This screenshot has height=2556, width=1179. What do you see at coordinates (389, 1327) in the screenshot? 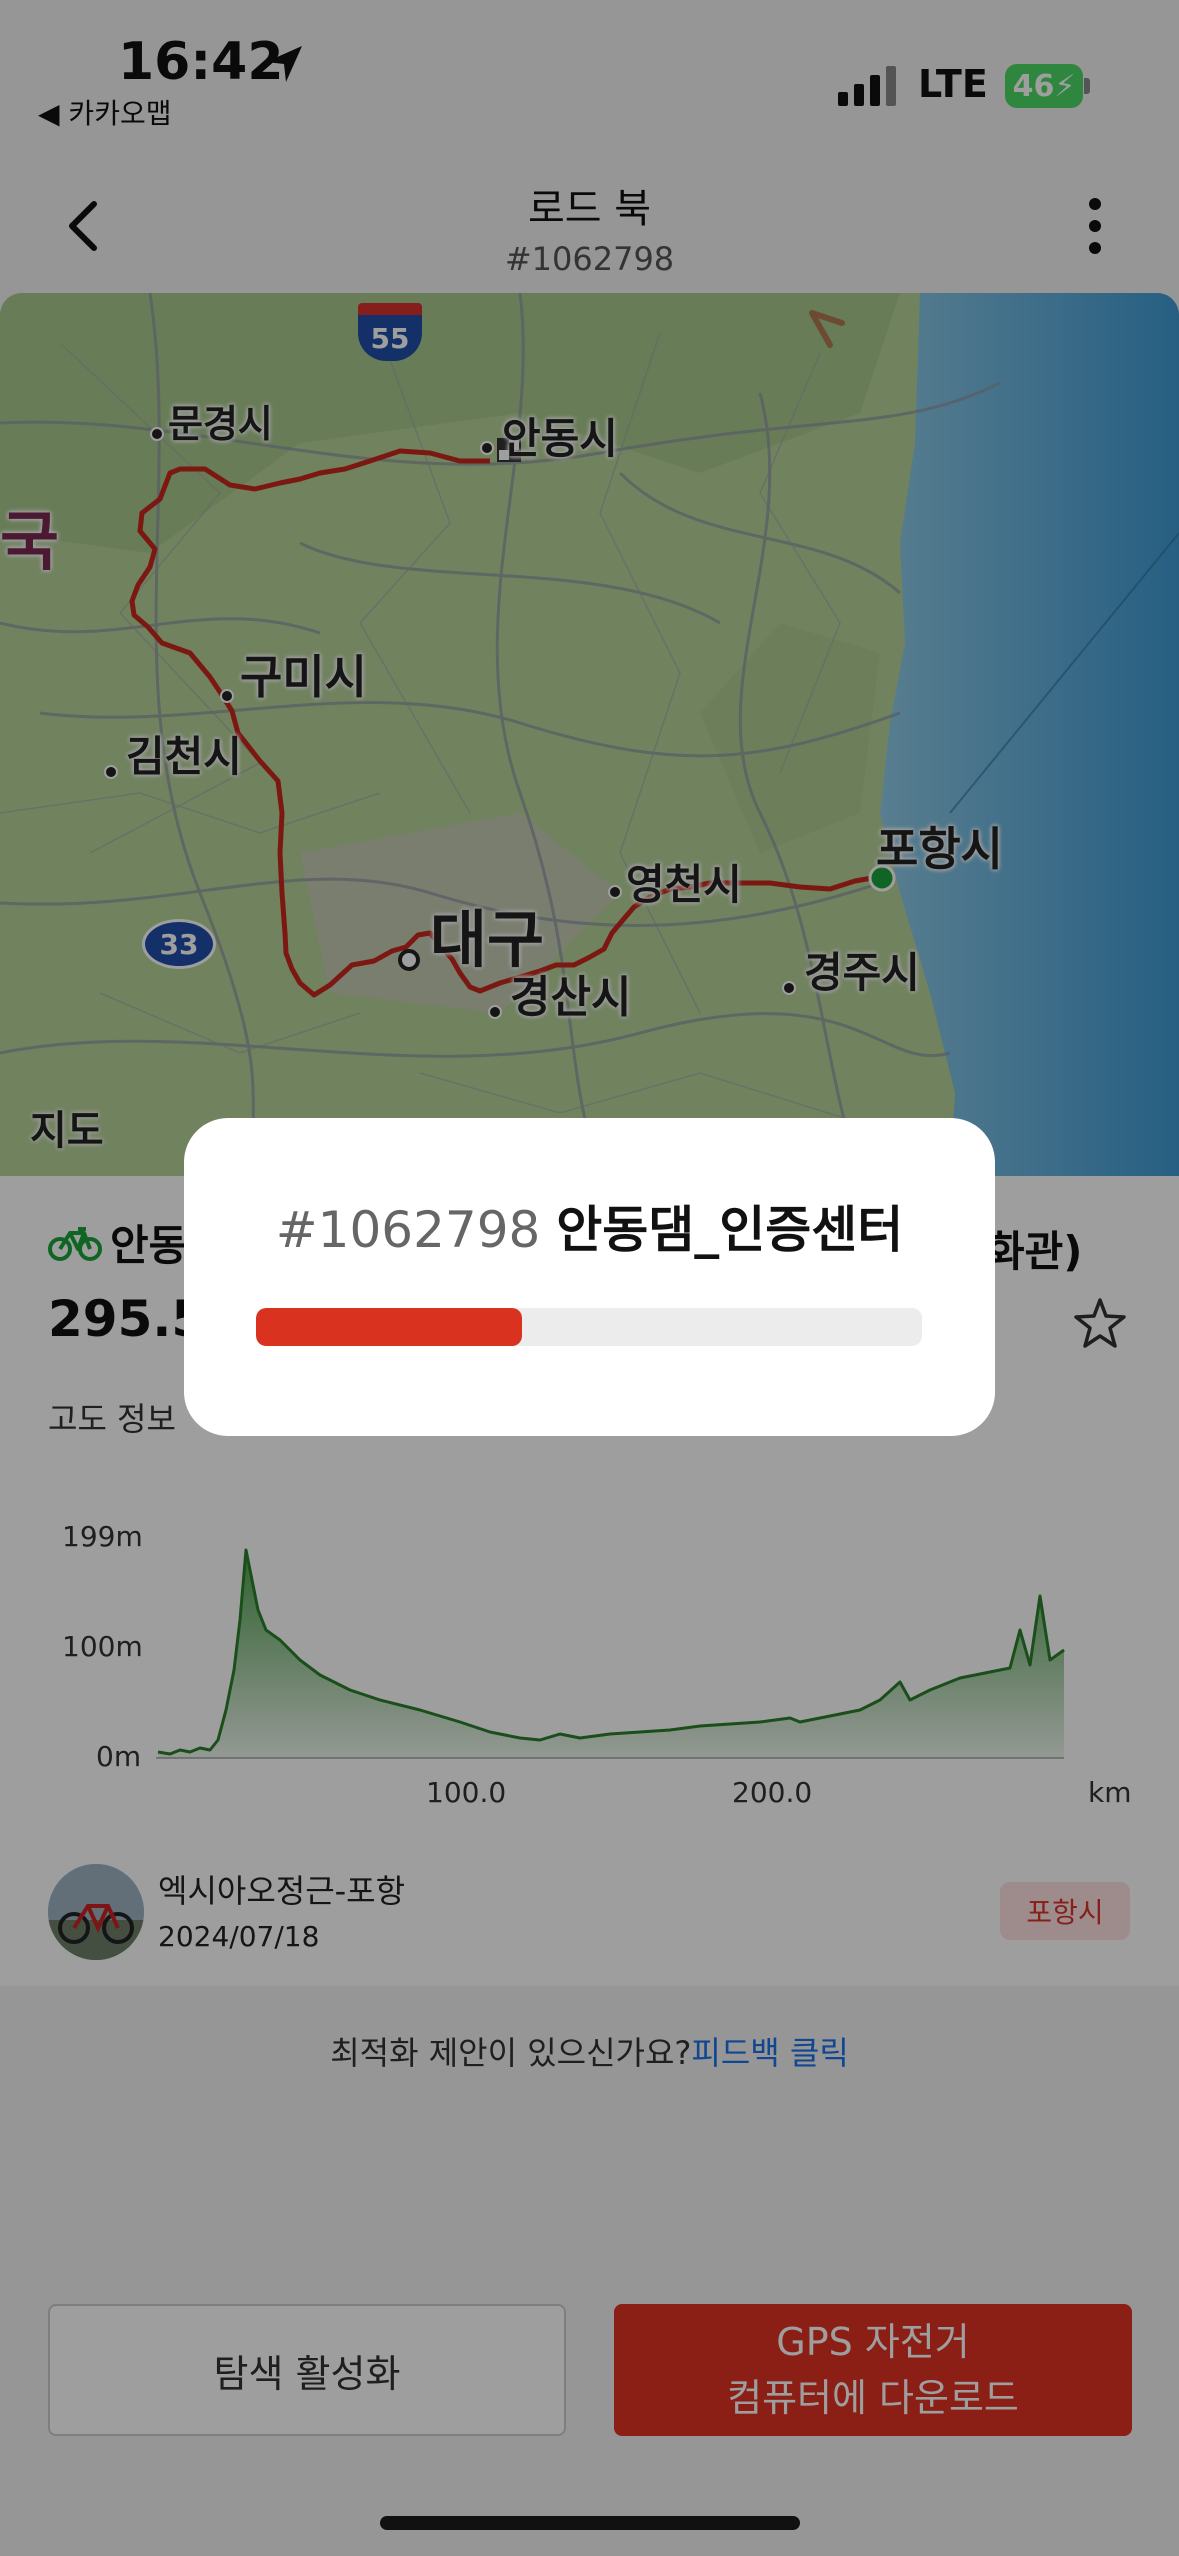
I see `progress-fill` at bounding box center [389, 1327].